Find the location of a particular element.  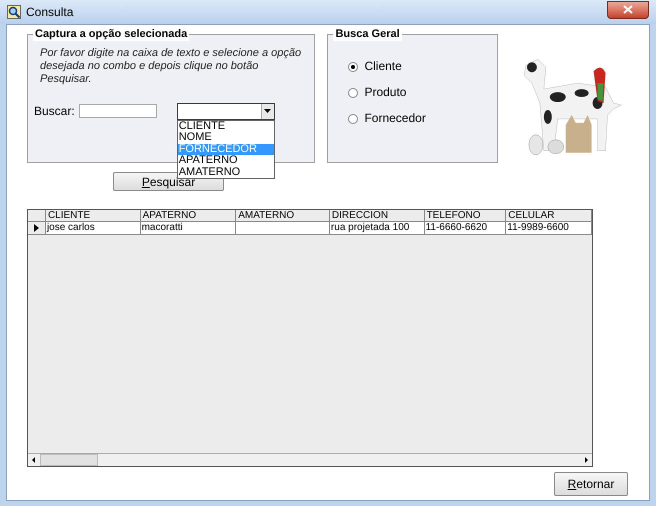

row-header is located at coordinates (37, 228).